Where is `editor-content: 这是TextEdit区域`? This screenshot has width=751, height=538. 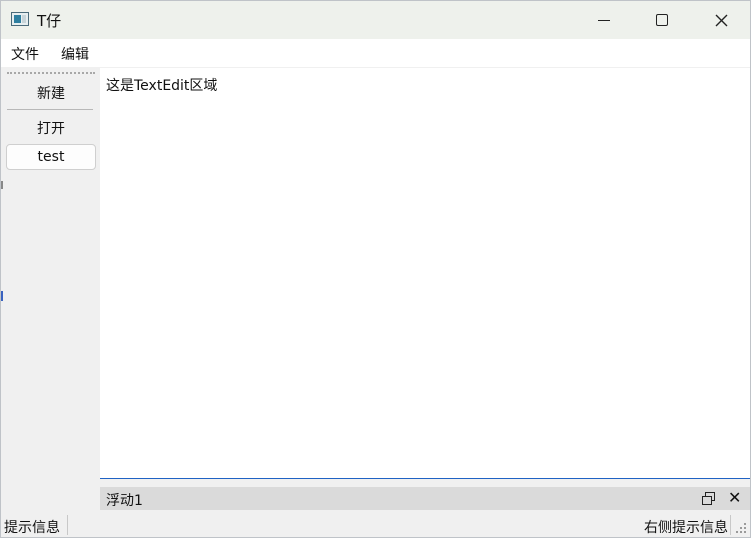
editor-content: 这是TextEdit区域 is located at coordinates (162, 86).